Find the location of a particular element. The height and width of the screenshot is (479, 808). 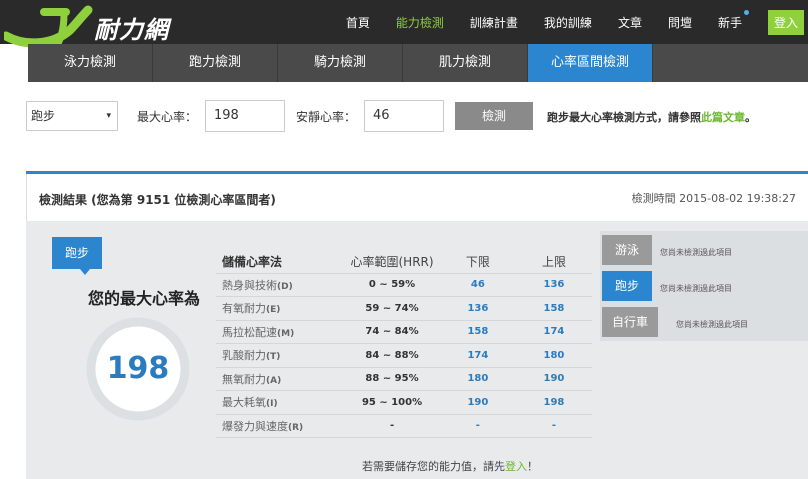

tab-ride-test: 騎力檢測 is located at coordinates (340, 63).